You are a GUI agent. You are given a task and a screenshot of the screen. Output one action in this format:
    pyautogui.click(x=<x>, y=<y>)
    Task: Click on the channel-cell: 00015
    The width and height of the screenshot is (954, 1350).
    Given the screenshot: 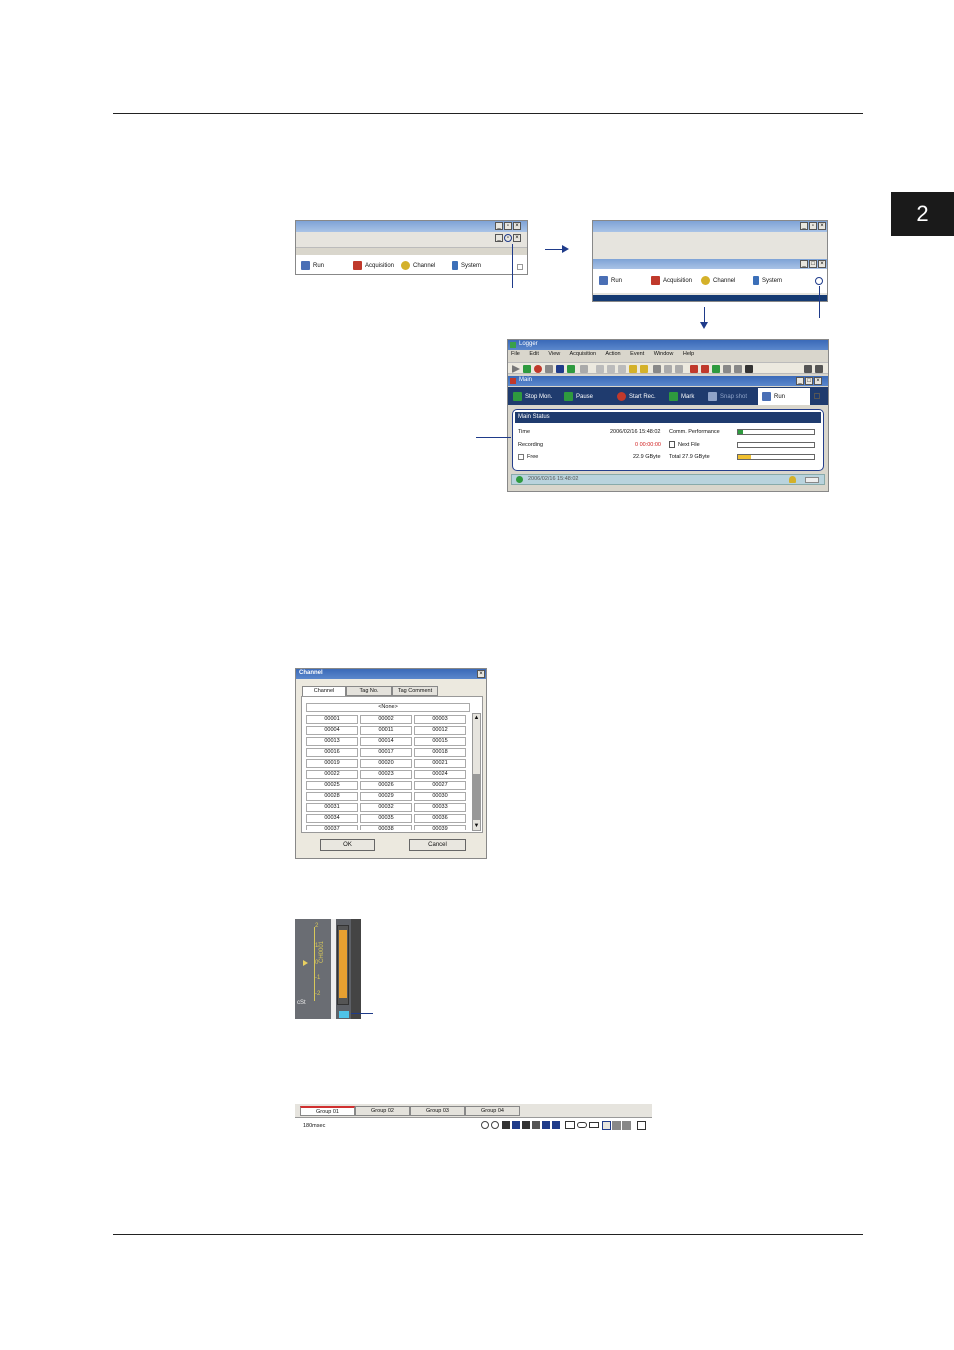 What is the action you would take?
    pyautogui.click(x=440, y=741)
    